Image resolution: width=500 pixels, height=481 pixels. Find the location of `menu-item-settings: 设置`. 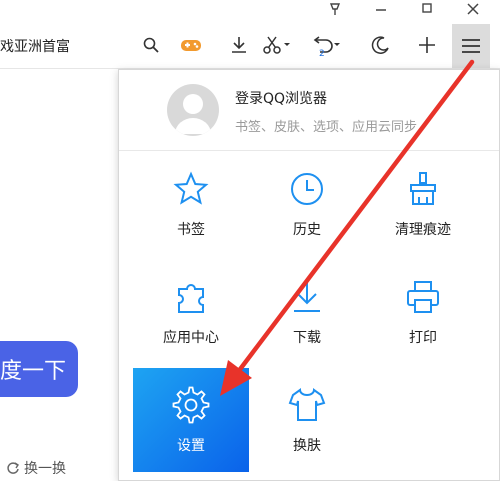

menu-item-settings: 设置 is located at coordinates (191, 420).